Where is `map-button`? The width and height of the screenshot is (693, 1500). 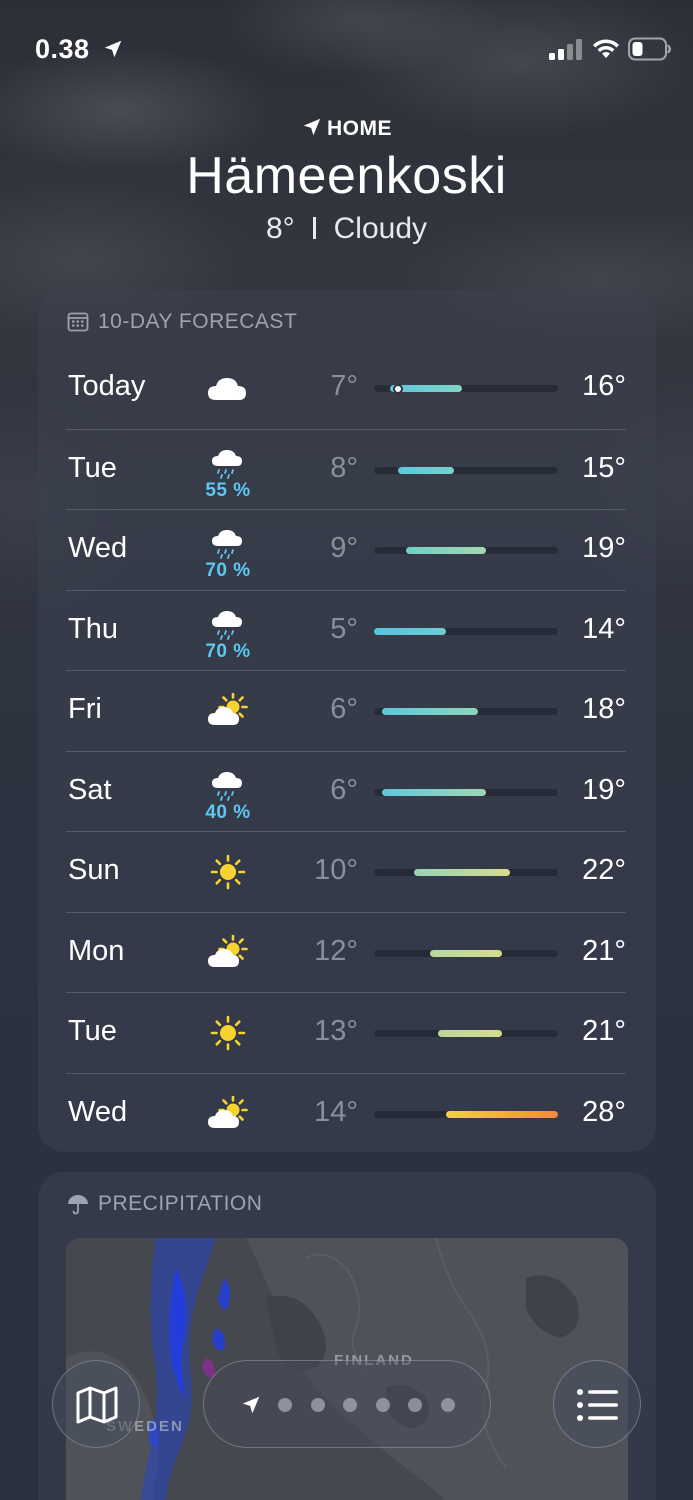
map-button is located at coordinates (96, 1404).